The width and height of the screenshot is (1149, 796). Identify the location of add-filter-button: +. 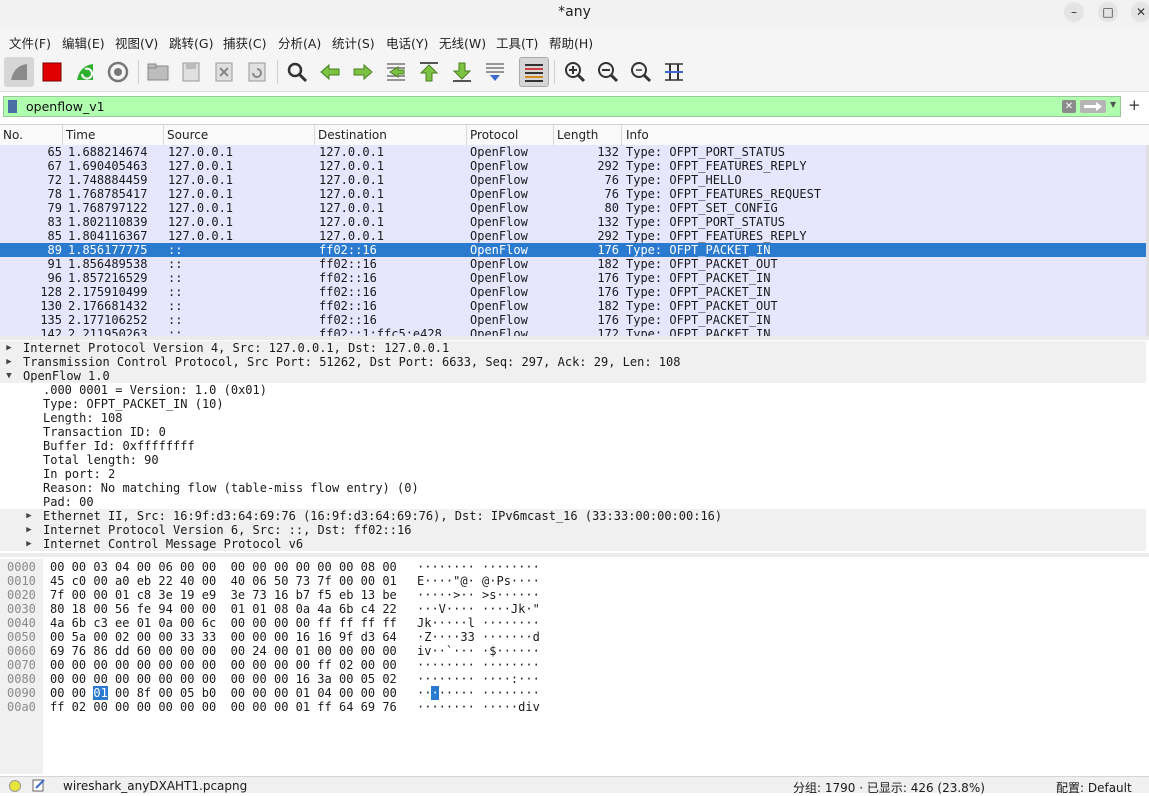
(1134, 105).